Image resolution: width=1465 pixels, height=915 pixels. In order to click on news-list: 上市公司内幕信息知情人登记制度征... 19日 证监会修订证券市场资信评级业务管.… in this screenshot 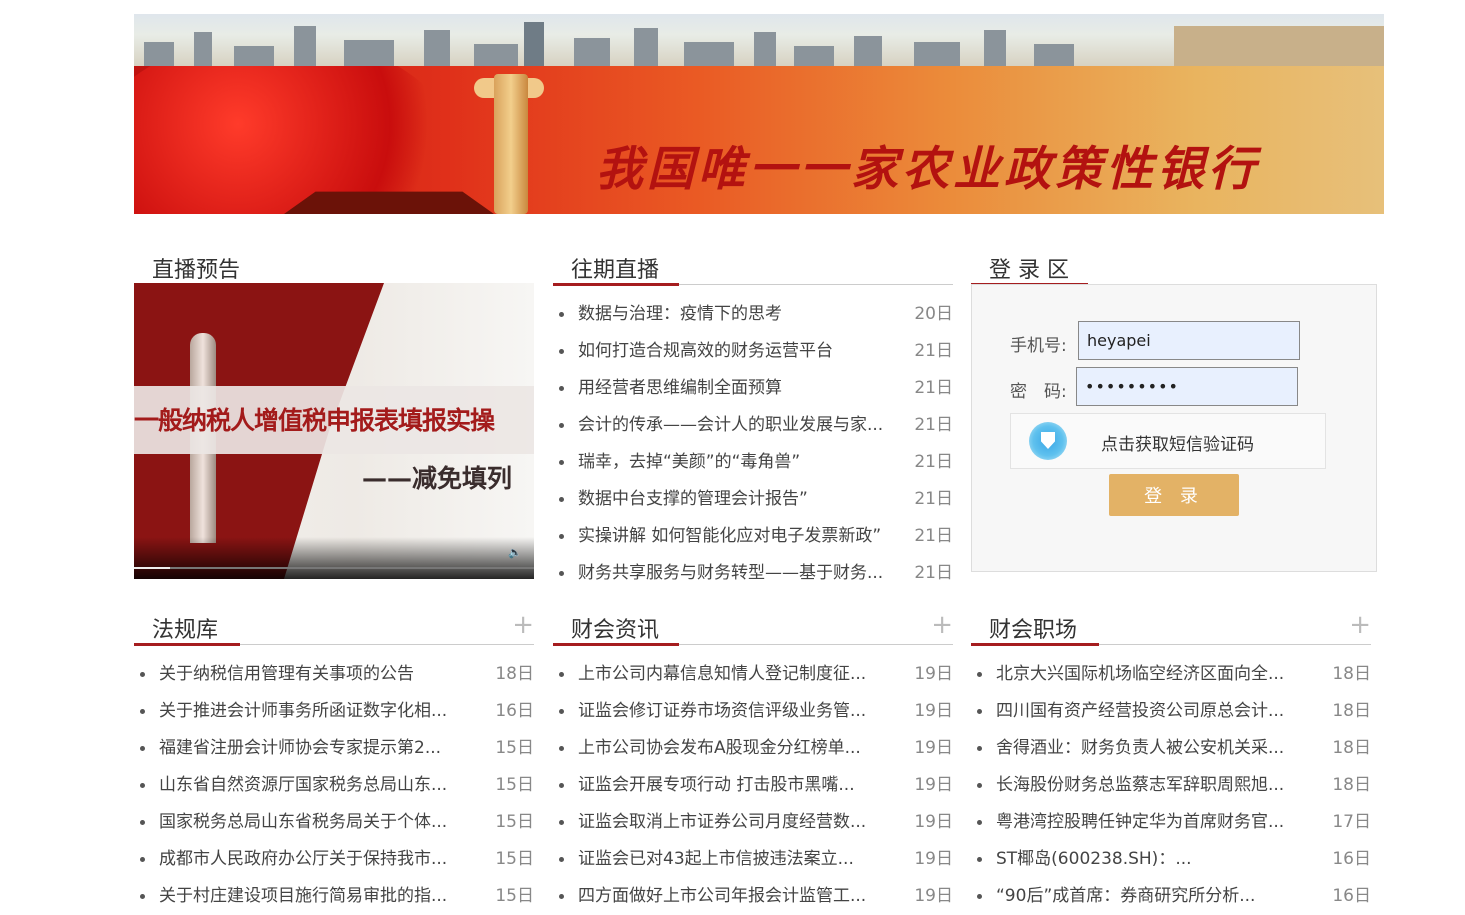, I will do `click(753, 785)`.